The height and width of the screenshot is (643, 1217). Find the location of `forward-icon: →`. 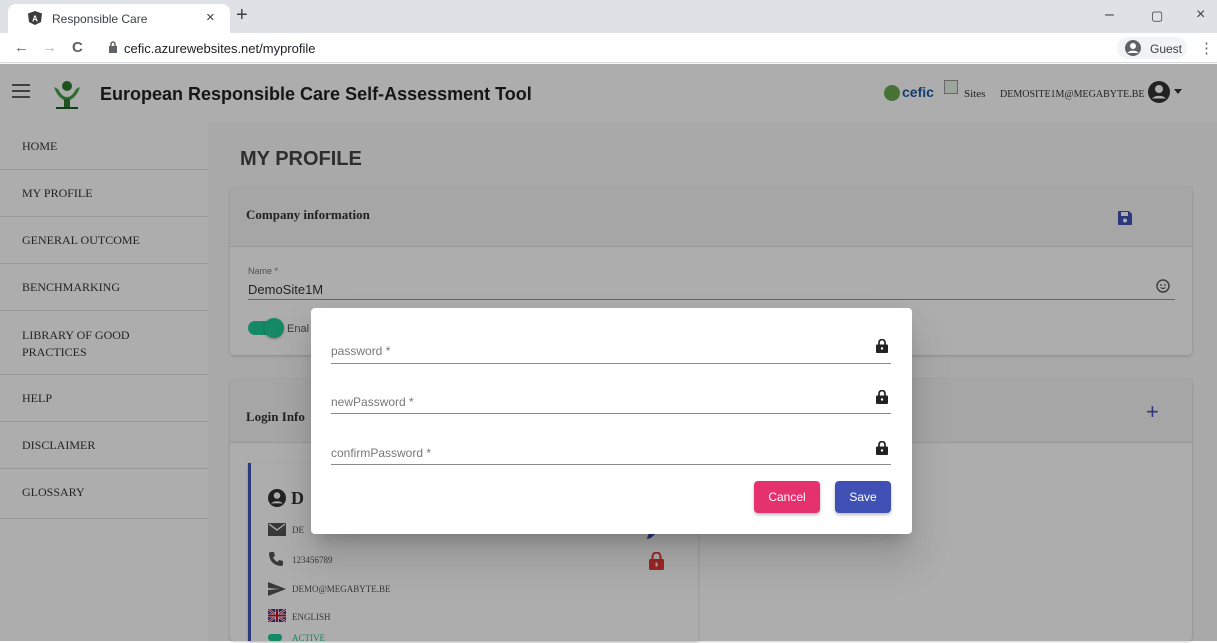

forward-icon: → is located at coordinates (49, 47).